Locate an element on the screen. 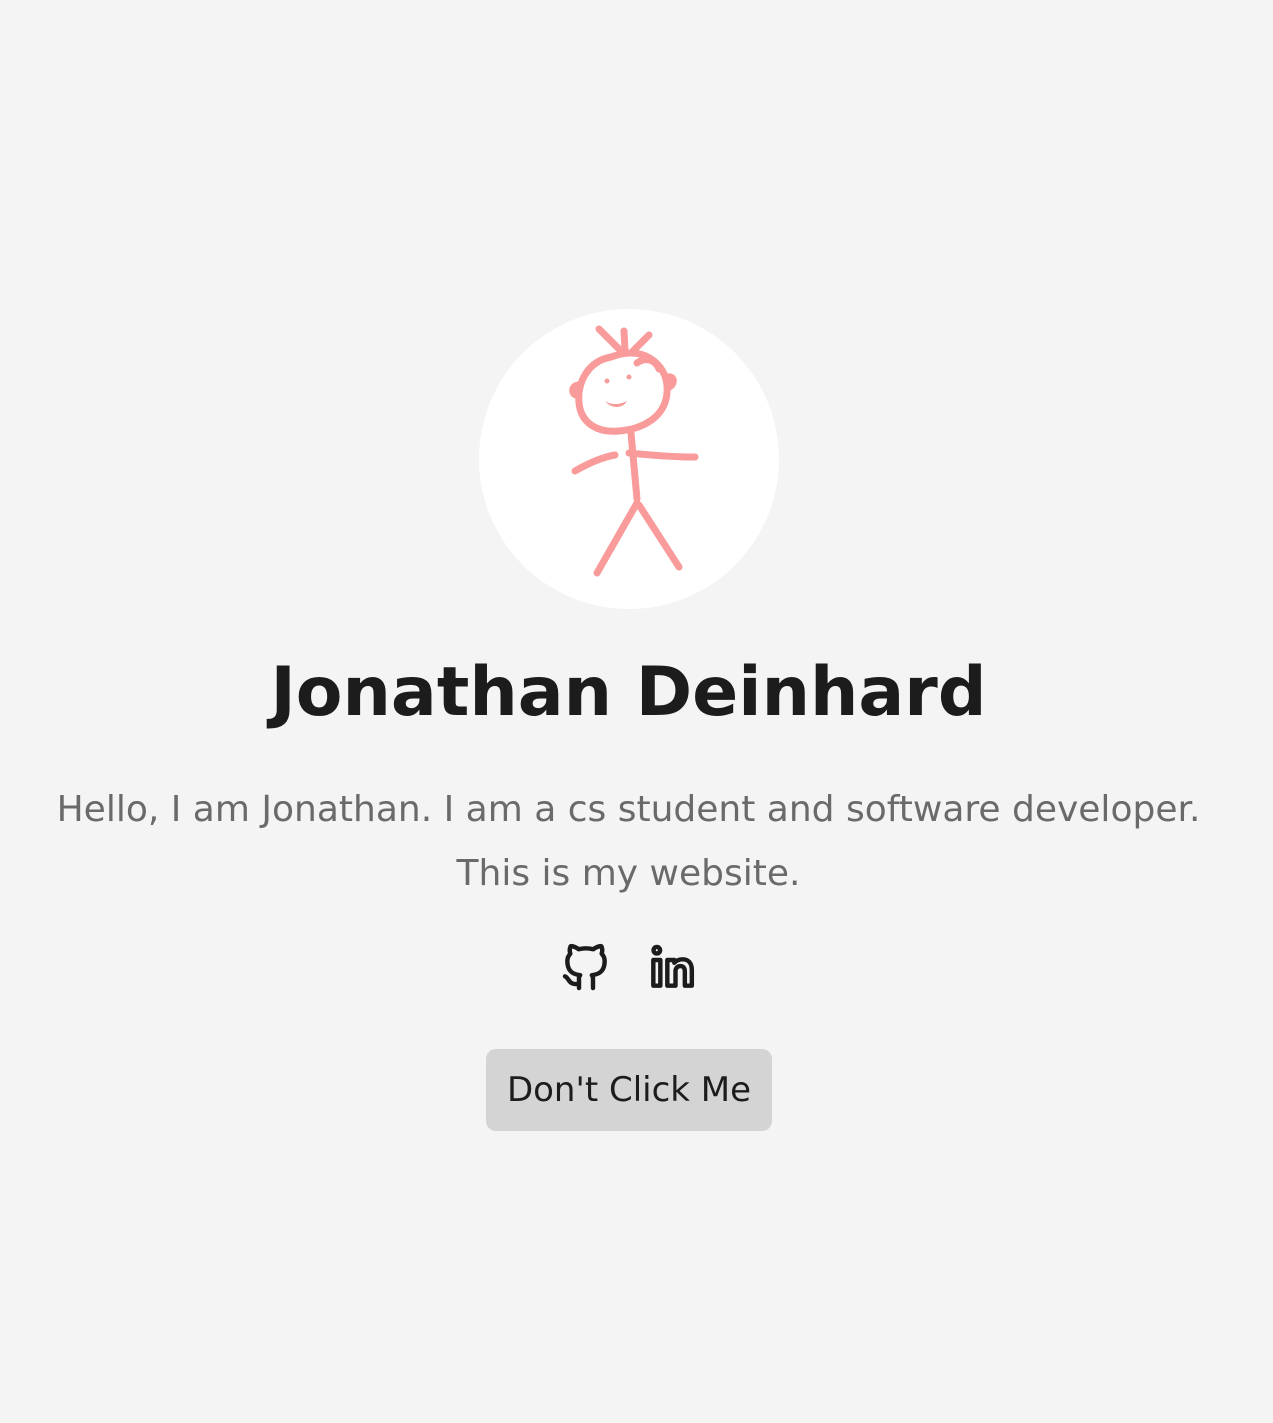  github-link is located at coordinates (586, 967).